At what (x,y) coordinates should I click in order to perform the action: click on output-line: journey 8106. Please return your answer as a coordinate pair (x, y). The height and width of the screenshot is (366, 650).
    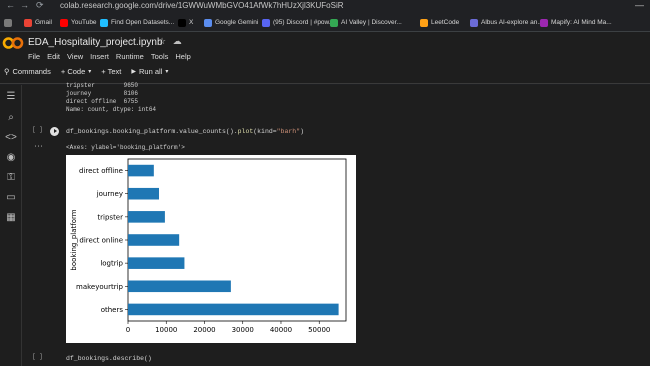
    Looking at the image, I should click on (102, 93).